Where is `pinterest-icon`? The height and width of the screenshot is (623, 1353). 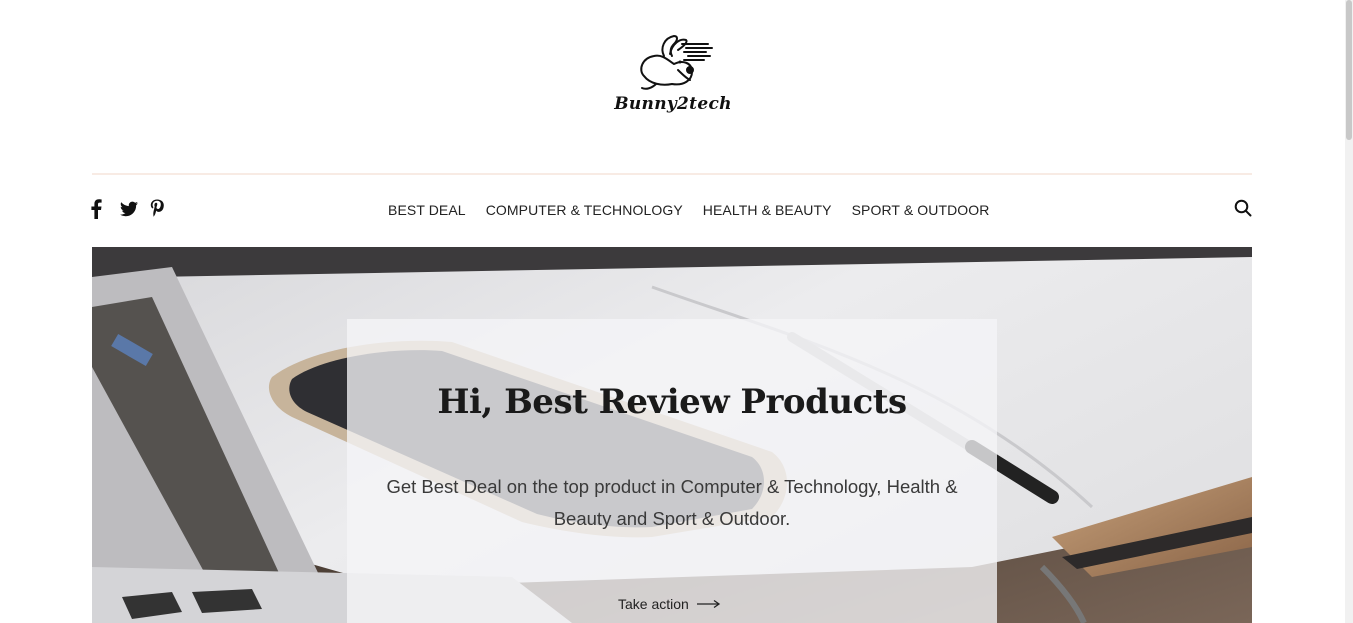
pinterest-icon is located at coordinates (157, 208).